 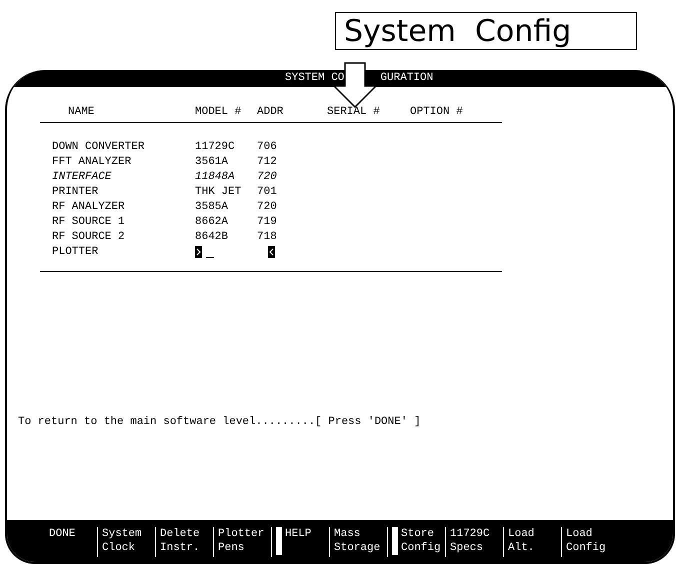 I want to click on table-cell-text: 3585A, so click(x=212, y=206).